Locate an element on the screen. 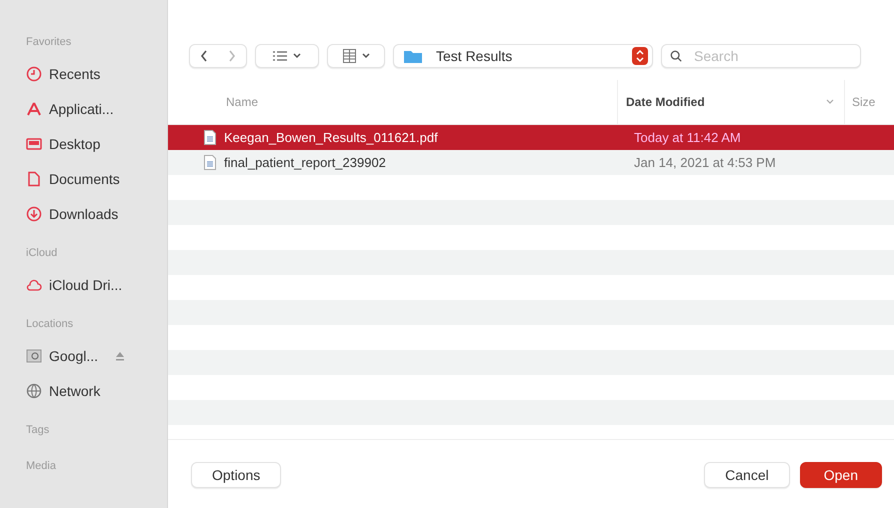 Image resolution: width=894 pixels, height=508 pixels. sidebar-section-title: iCloud is located at coordinates (42, 254).